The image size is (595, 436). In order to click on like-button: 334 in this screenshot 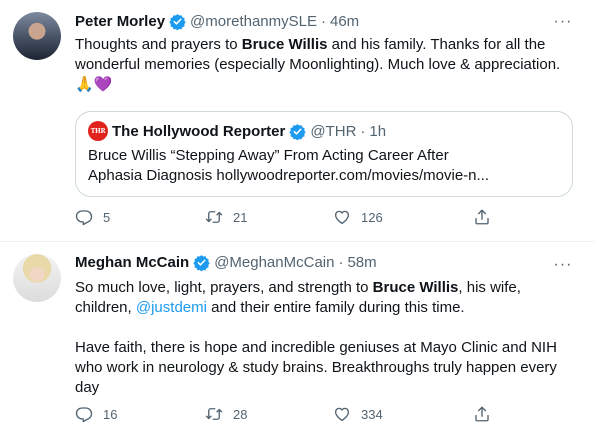, I will do `click(358, 414)`.